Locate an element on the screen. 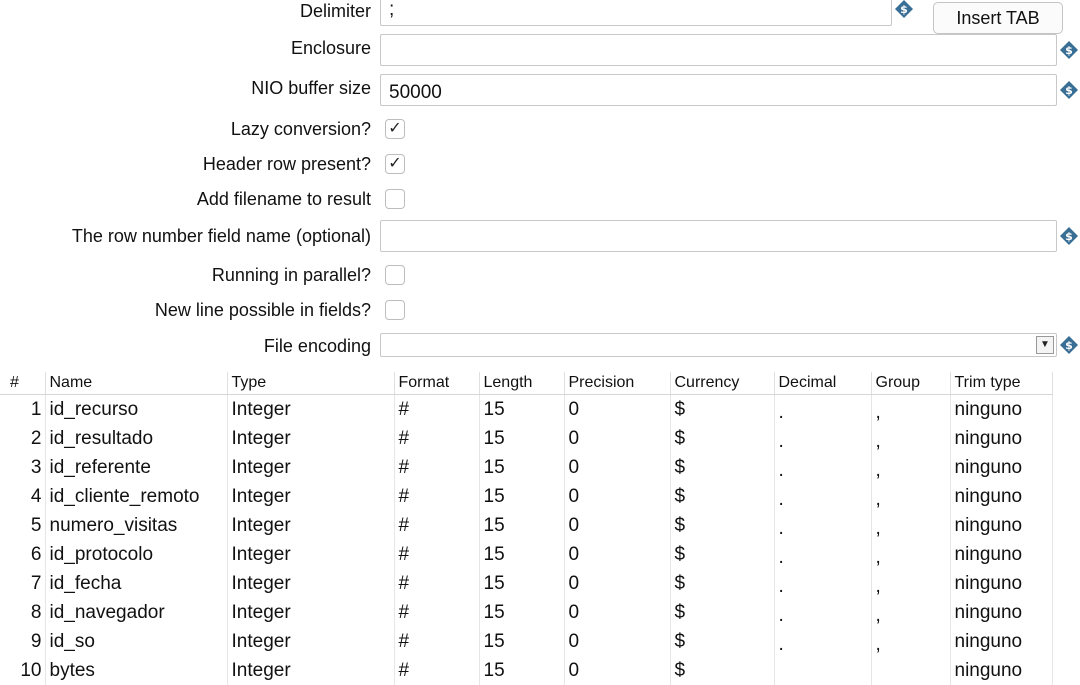 The width and height of the screenshot is (1080, 685). table-cell: id_resultado is located at coordinates (136, 438).